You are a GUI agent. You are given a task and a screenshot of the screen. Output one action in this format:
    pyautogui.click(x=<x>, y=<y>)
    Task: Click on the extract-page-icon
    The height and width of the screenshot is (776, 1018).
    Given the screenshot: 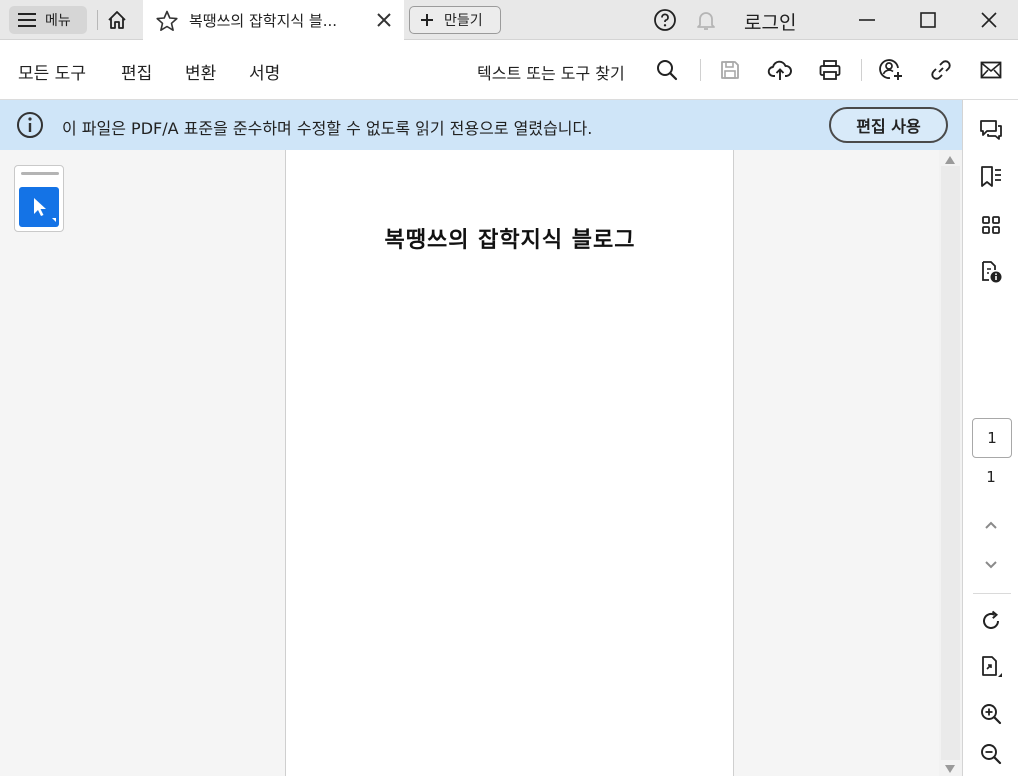 What is the action you would take?
    pyautogui.click(x=991, y=667)
    